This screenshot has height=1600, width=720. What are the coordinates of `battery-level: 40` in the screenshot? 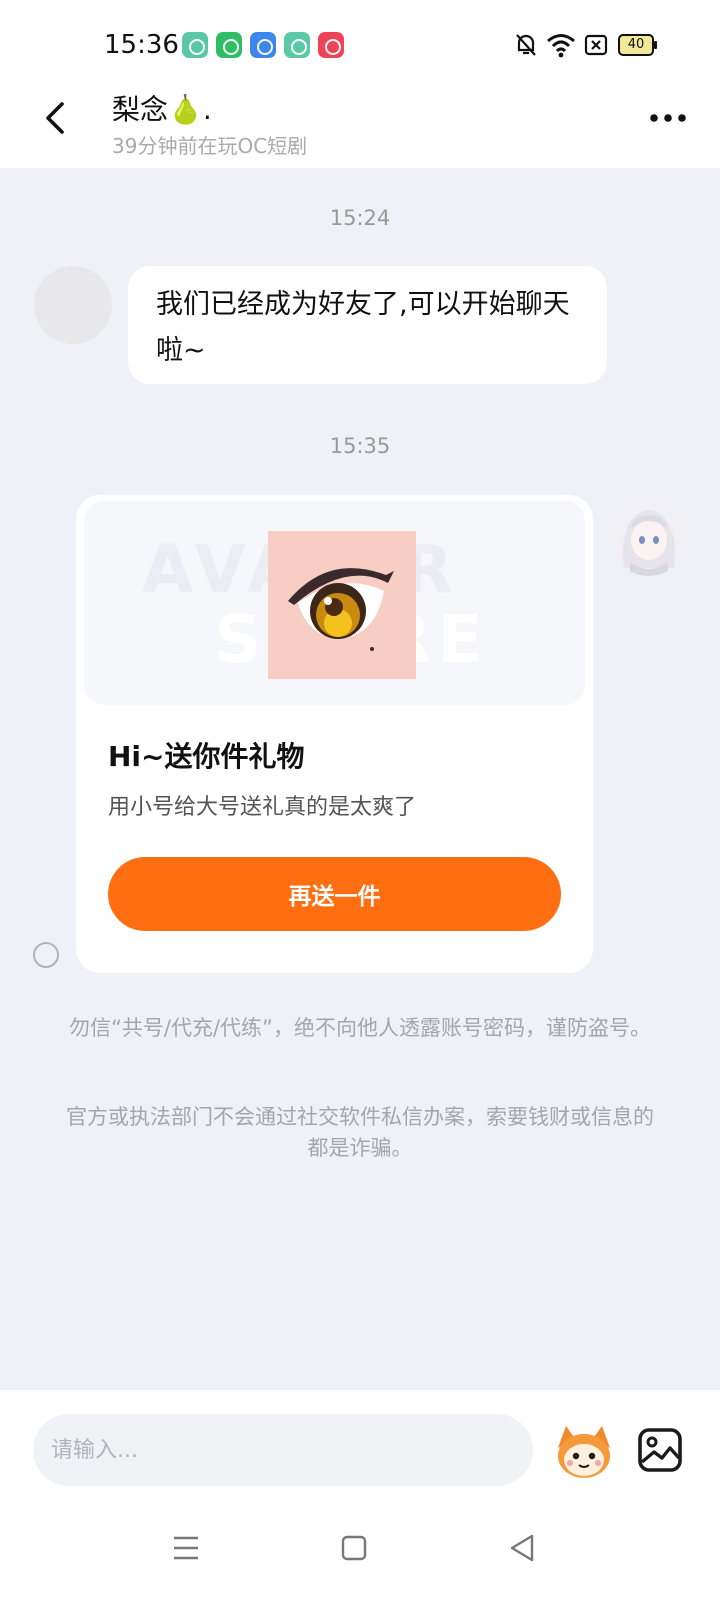 It's located at (636, 44).